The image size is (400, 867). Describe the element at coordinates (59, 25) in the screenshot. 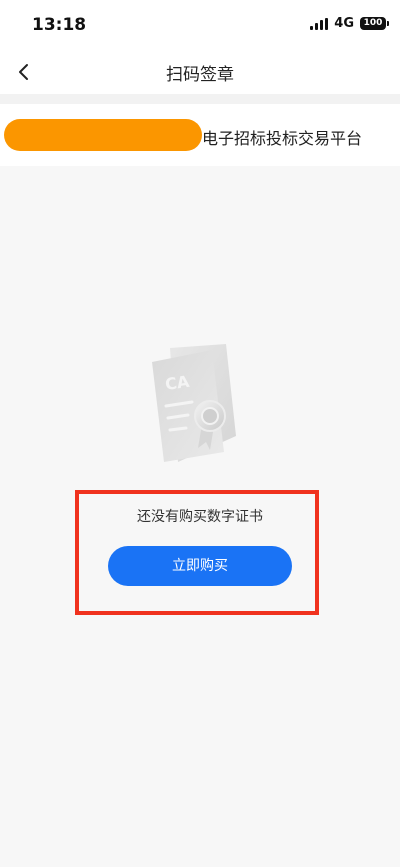

I see `status-time: 13:18` at that location.